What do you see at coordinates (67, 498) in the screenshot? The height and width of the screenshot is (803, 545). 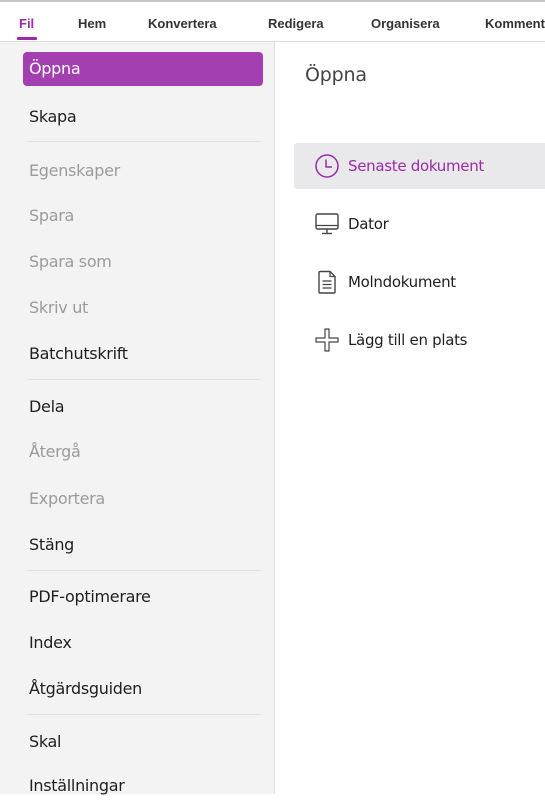 I see `sidebar-item-exportera: Exportera` at bounding box center [67, 498].